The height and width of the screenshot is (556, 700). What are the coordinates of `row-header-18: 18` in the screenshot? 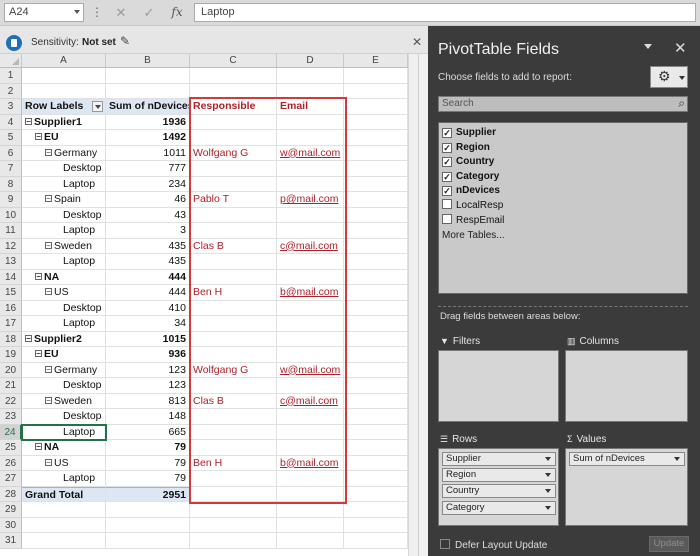 It's located at (11, 339).